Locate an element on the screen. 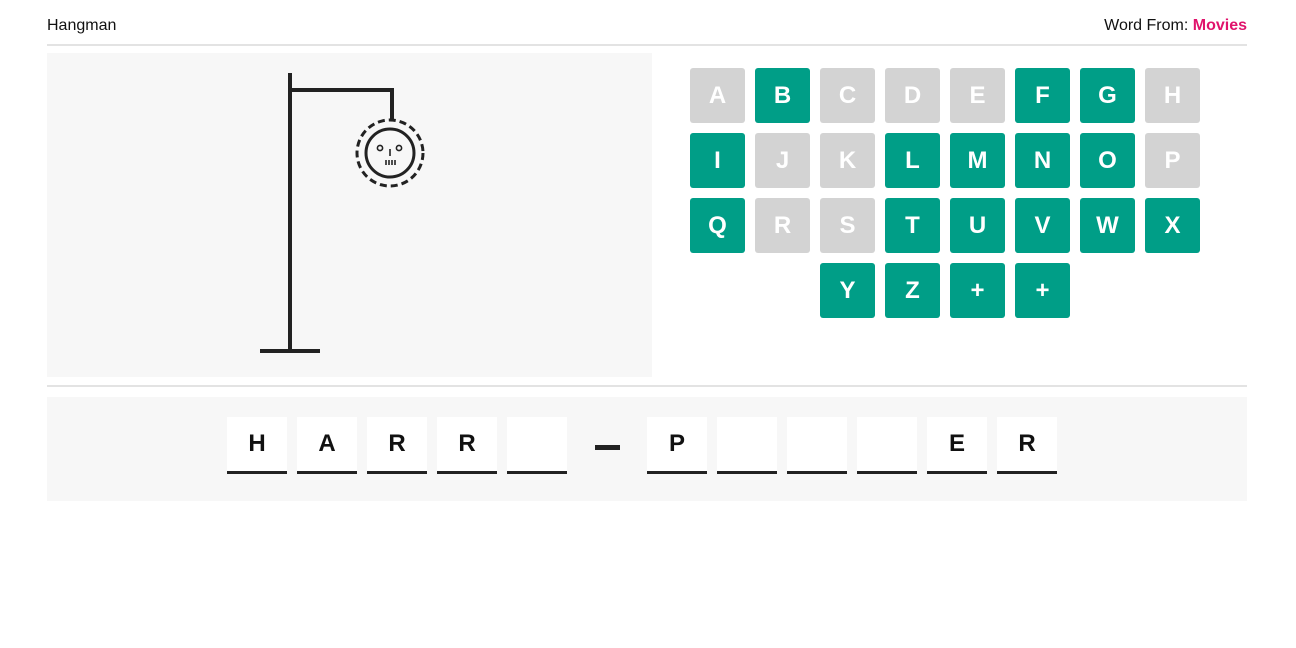 The width and height of the screenshot is (1296, 648). key-d: D is located at coordinates (912, 95).